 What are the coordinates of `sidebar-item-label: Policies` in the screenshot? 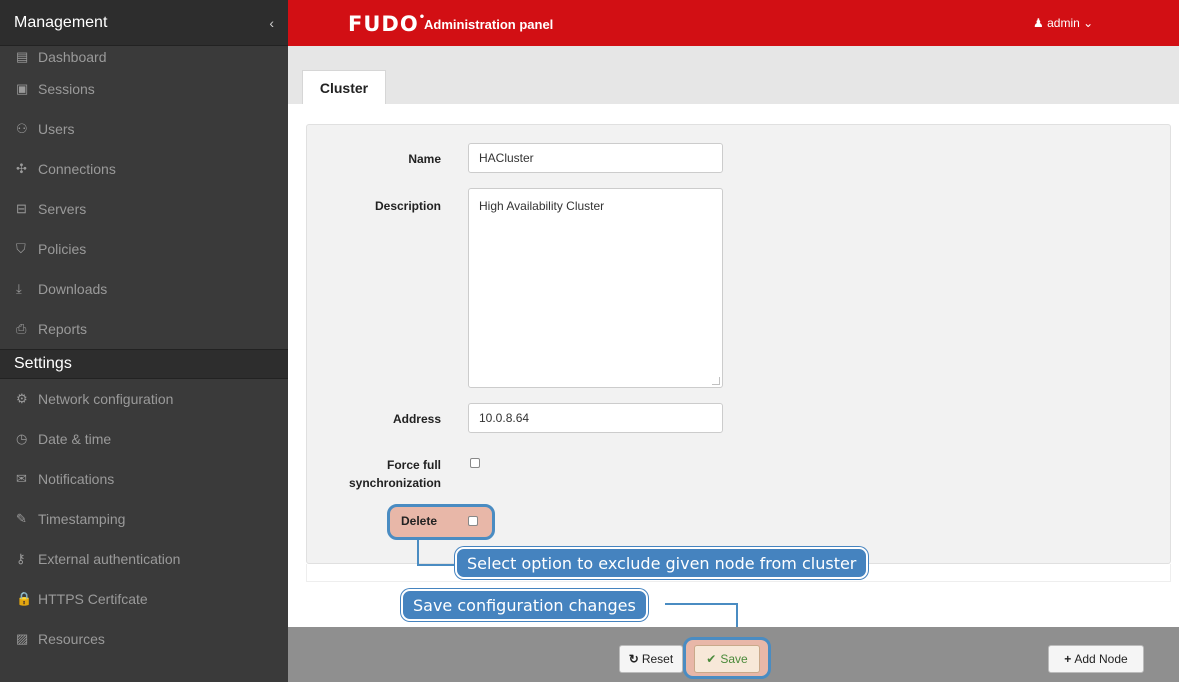 It's located at (62, 249).